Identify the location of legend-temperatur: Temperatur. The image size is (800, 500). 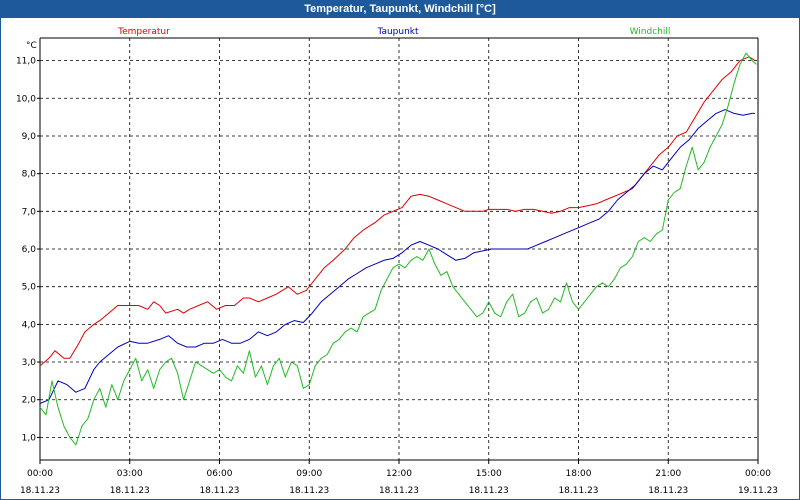
(143, 32).